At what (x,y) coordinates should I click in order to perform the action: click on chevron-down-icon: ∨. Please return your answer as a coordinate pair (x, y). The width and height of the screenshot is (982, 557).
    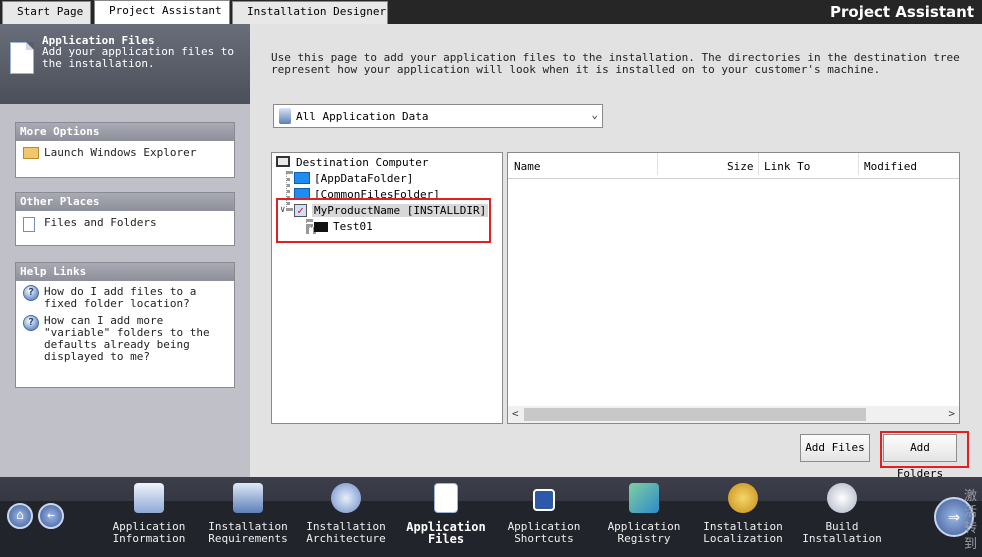
    Looking at the image, I should click on (282, 210).